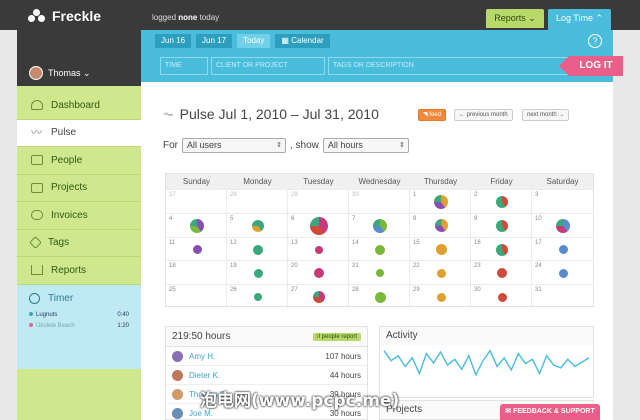 The width and height of the screenshot is (640, 420). I want to click on log-it-button: LOG IT, so click(591, 66).